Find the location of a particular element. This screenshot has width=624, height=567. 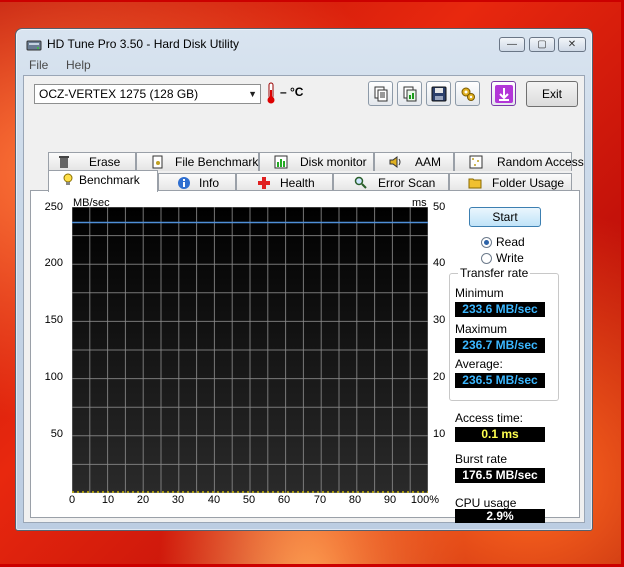

save-button is located at coordinates (438, 93).